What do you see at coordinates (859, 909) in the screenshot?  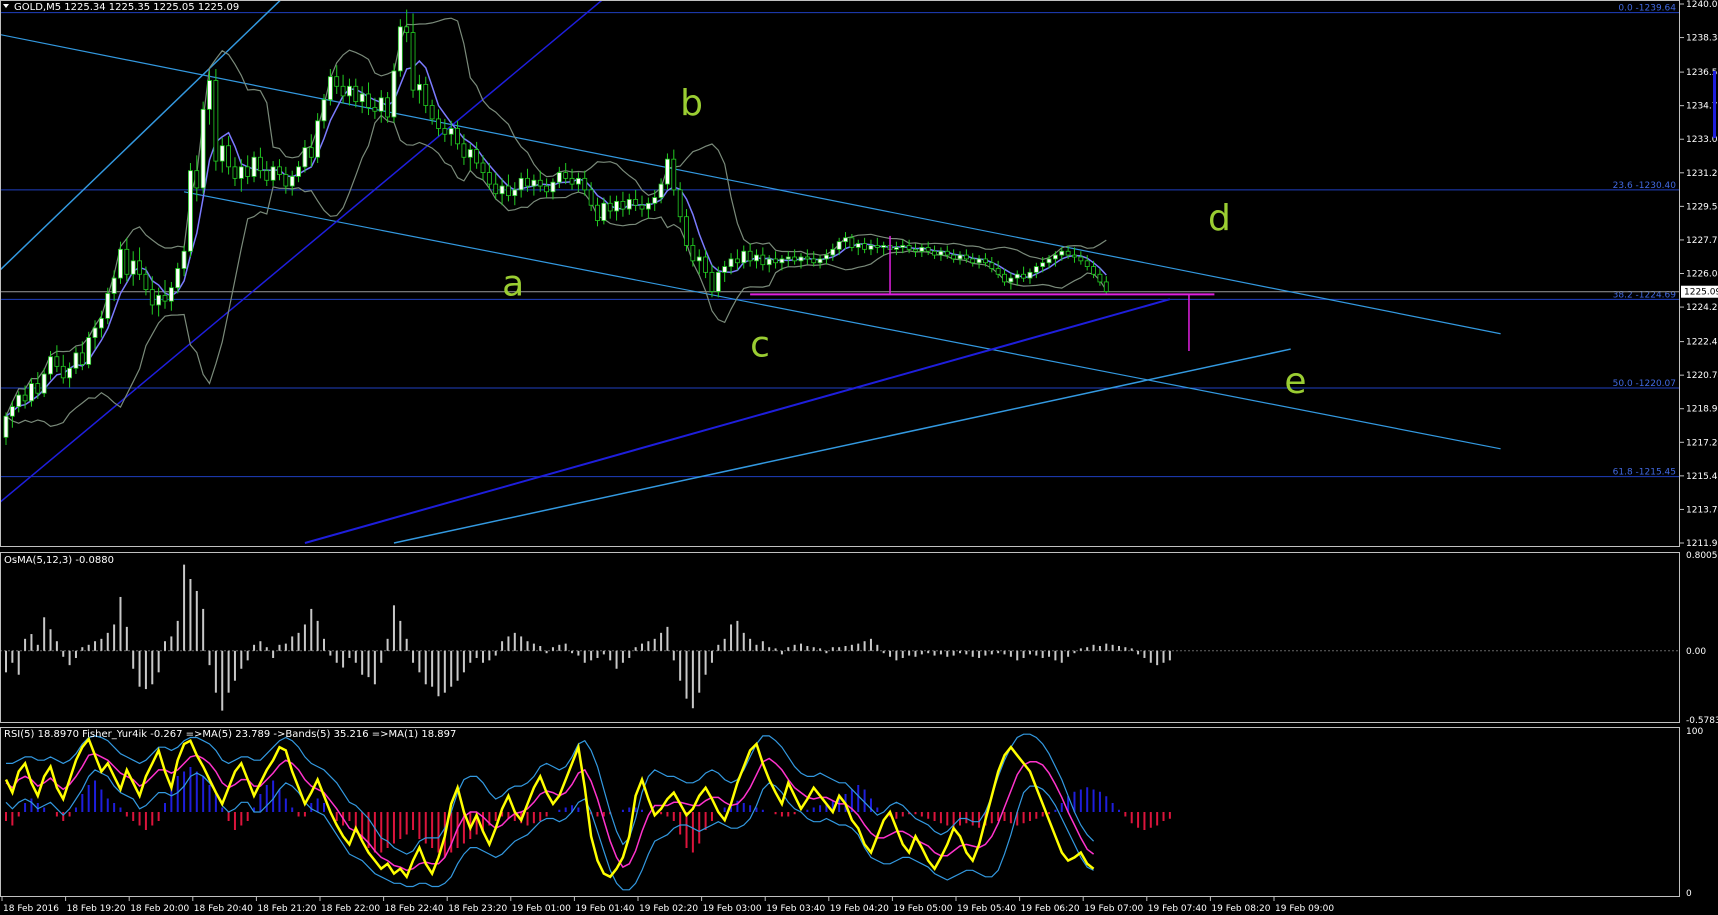 I see `time-tick-label: 19 Feb 04:20` at bounding box center [859, 909].